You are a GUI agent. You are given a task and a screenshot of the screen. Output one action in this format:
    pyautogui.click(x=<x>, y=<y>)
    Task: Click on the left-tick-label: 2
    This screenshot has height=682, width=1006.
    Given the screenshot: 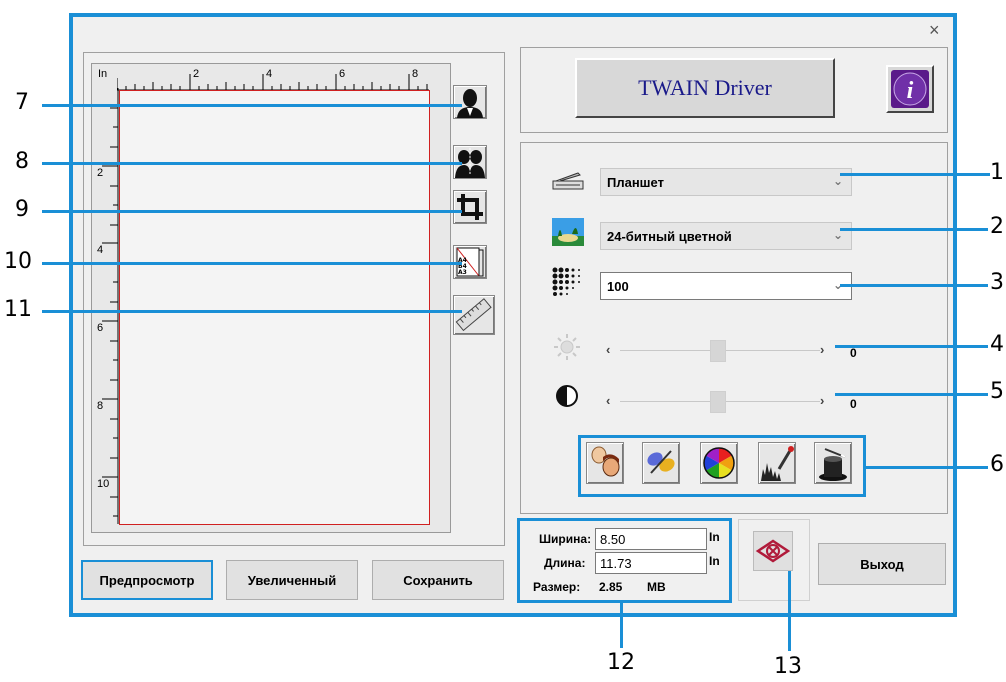 What is the action you would take?
    pyautogui.click(x=100, y=173)
    